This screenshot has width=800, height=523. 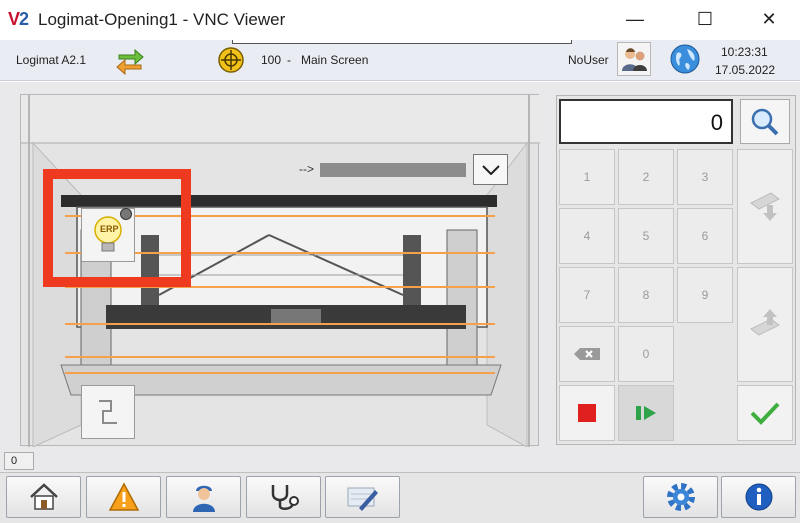 I want to click on backspace-button, so click(x=587, y=354).